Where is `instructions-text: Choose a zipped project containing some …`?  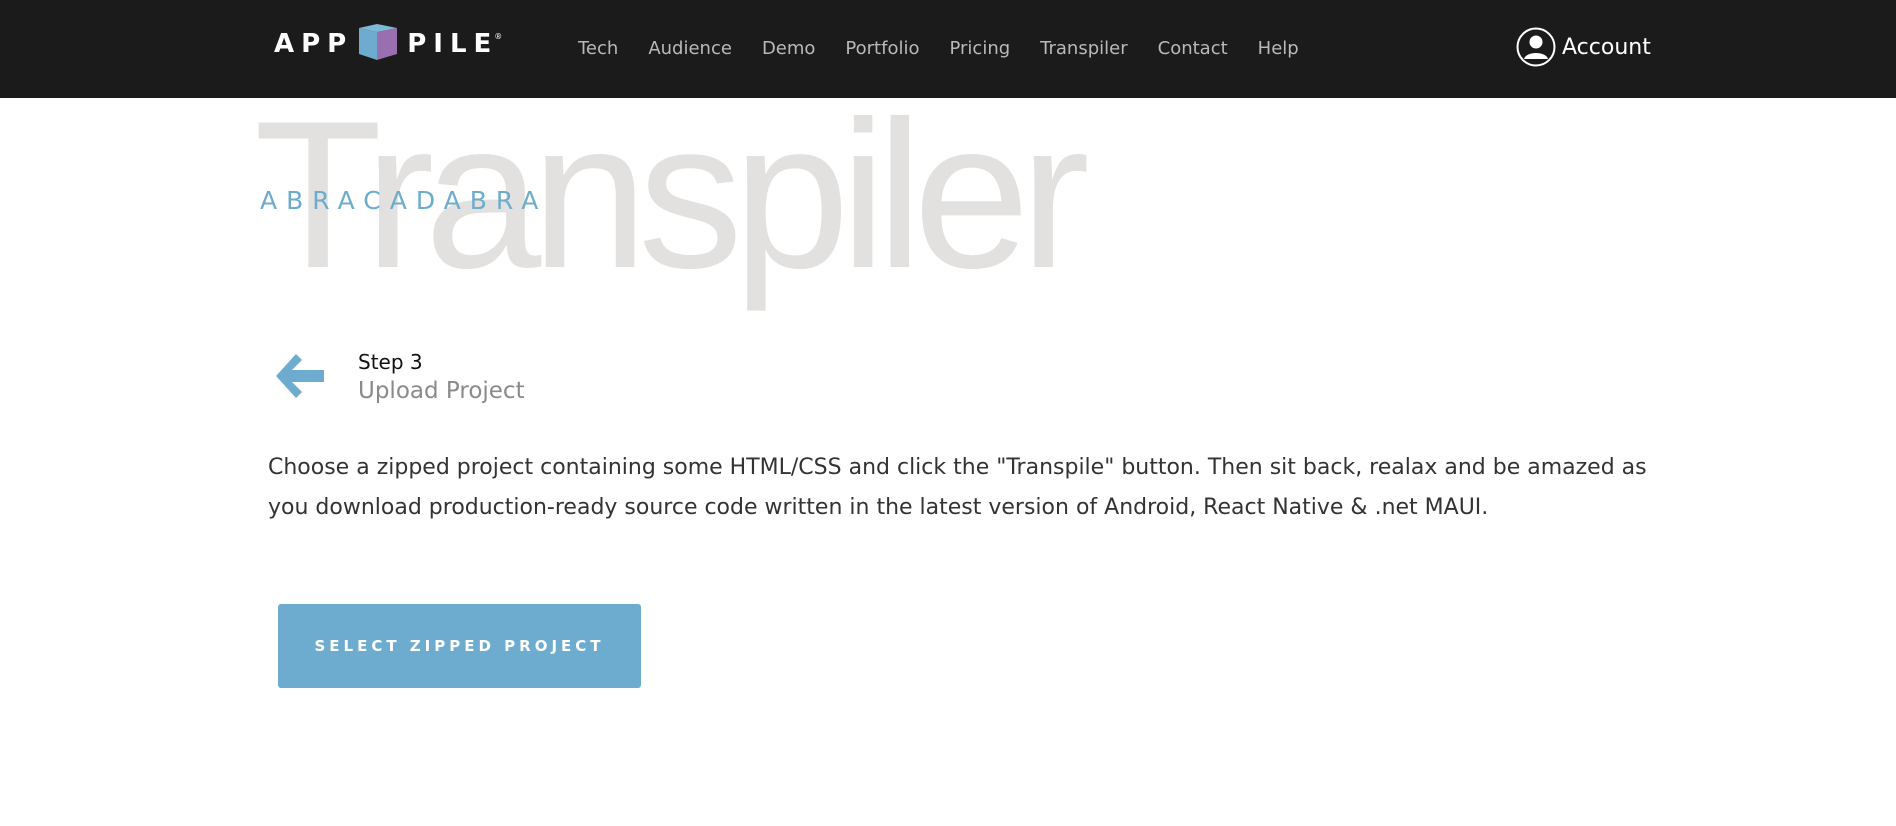 instructions-text: Choose a zipped project containing some … is located at coordinates (957, 487).